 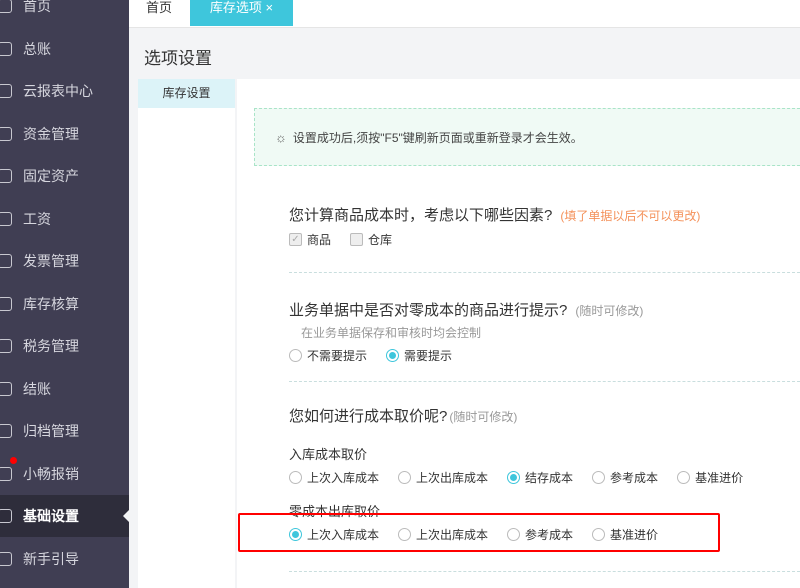 I want to click on notice-banner: ☼ 设置成功后,须按"F5"键刷新页面或重新登录才会生效。, so click(x=527, y=137).